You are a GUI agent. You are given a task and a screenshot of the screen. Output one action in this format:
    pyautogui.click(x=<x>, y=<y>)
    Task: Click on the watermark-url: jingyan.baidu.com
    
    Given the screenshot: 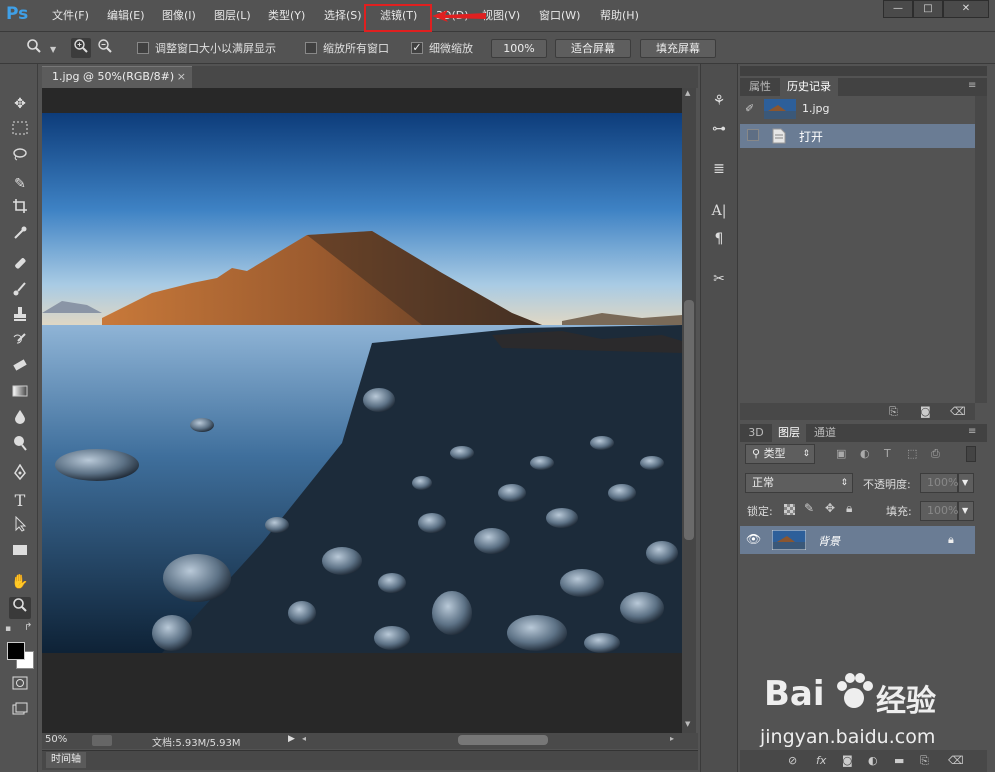 What is the action you would take?
    pyautogui.click(x=848, y=737)
    